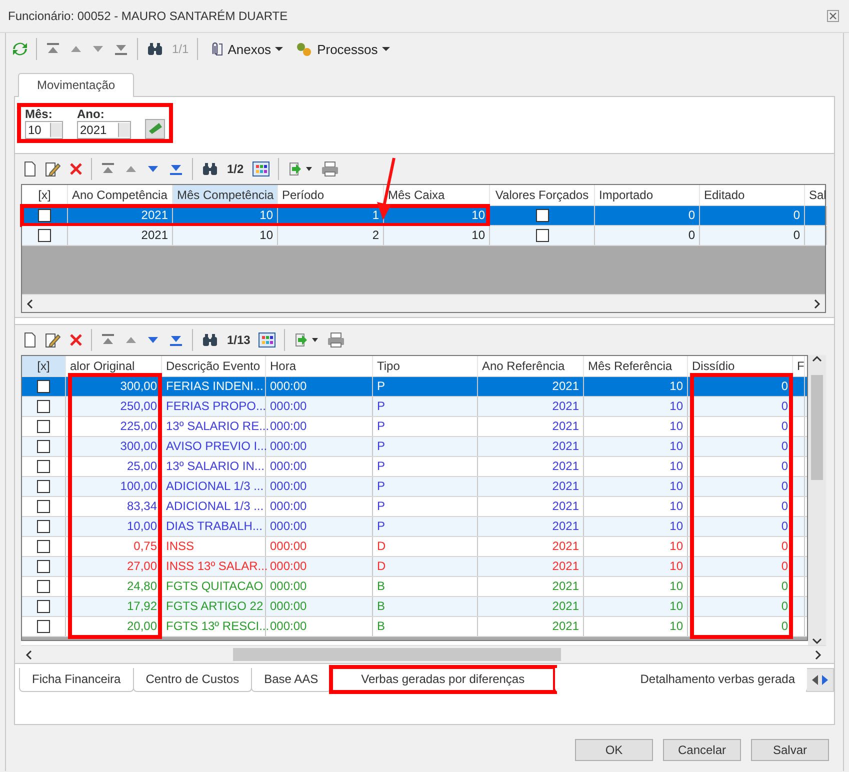 The width and height of the screenshot is (849, 772). Describe the element at coordinates (423, 216) in the screenshot. I see `table-row: 2021 10 1 10 0 0` at that location.